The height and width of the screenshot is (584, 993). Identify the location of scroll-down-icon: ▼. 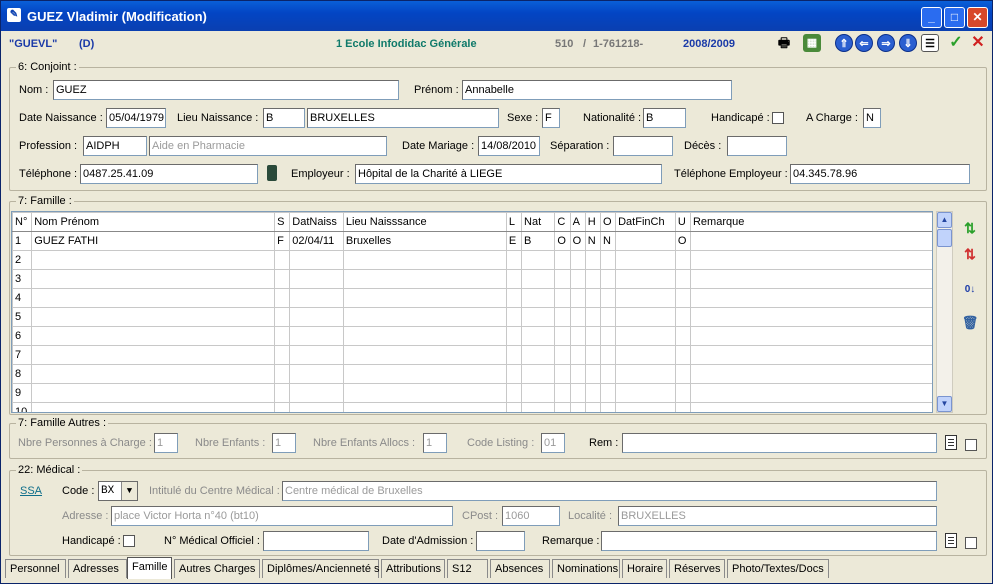
(944, 404).